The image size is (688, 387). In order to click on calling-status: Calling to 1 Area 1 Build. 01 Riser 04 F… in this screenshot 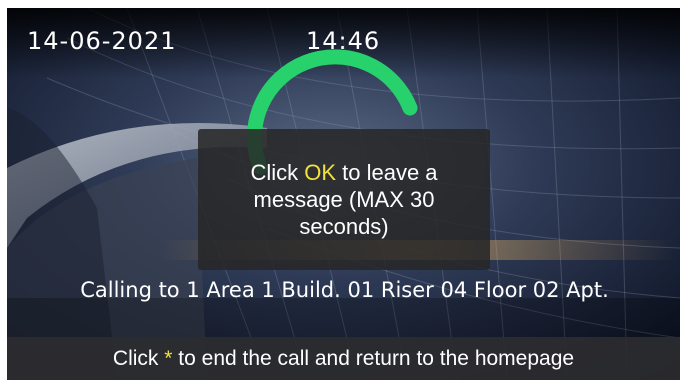, I will do `click(344, 290)`.